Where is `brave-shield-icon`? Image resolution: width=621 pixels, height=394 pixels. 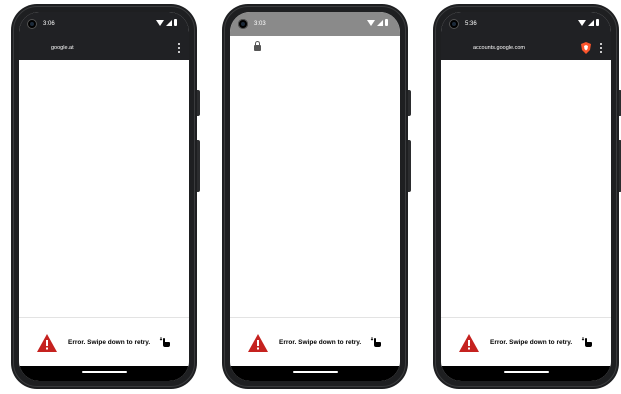
brave-shield-icon is located at coordinates (586, 48).